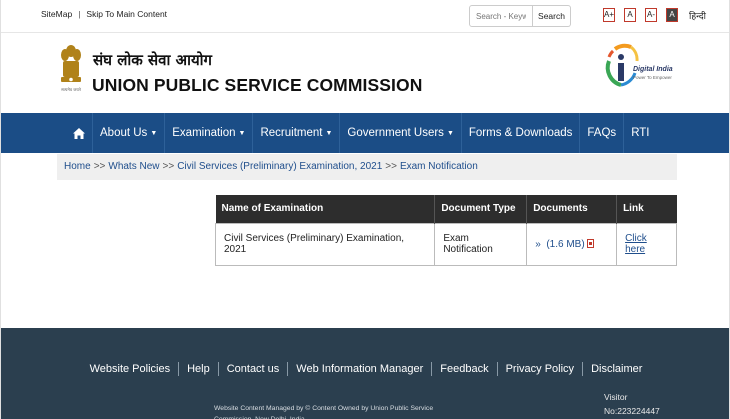  Describe the element at coordinates (152, 60) in the screenshot. I see `org-title-hindi: संघ लोक सेवा आयोग` at that location.